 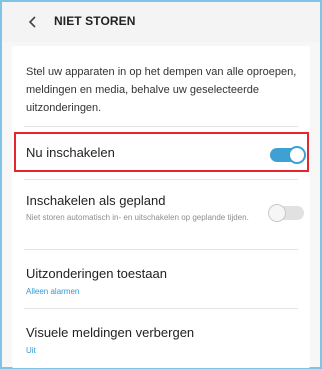 I want to click on setting-title: Visuele meldingen verbergen, so click(x=110, y=332).